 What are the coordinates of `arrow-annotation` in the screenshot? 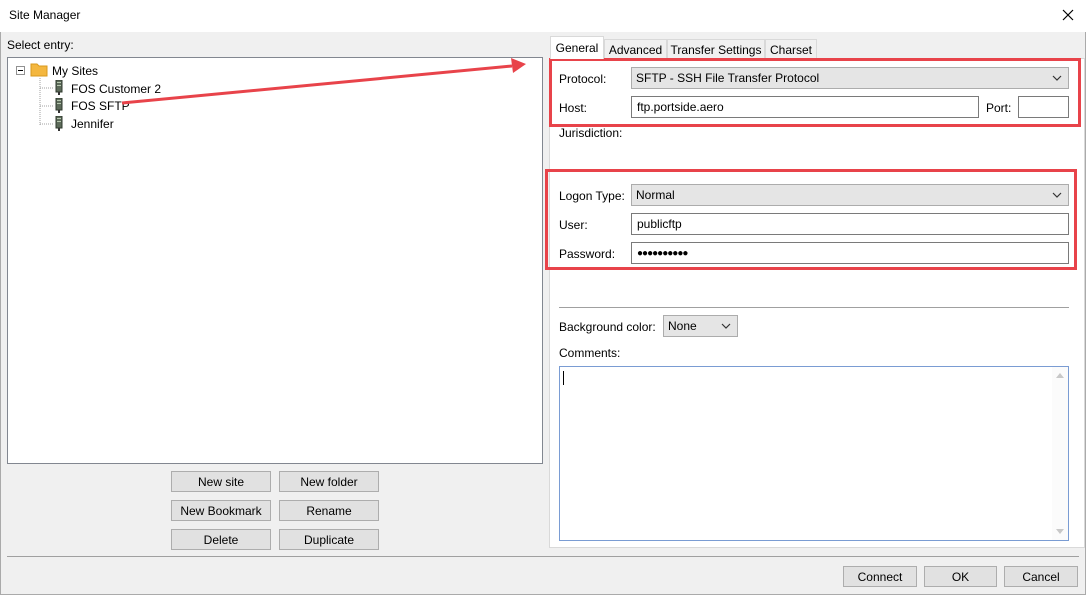 It's located at (323, 81).